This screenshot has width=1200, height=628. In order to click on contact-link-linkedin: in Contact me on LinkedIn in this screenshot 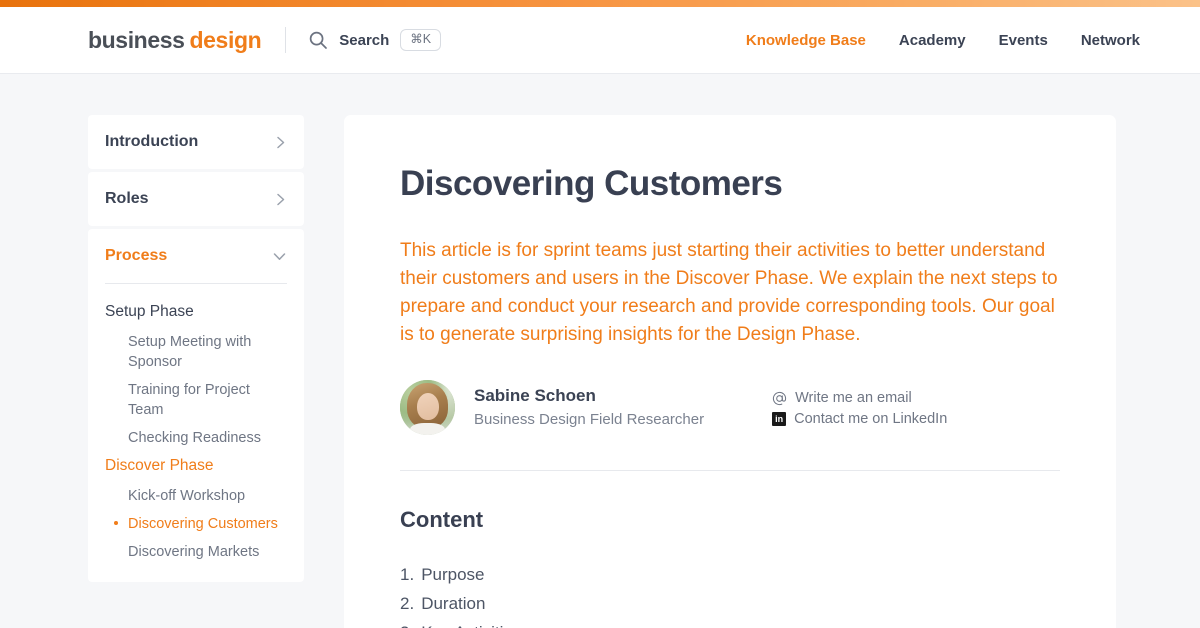, I will do `click(859, 419)`.